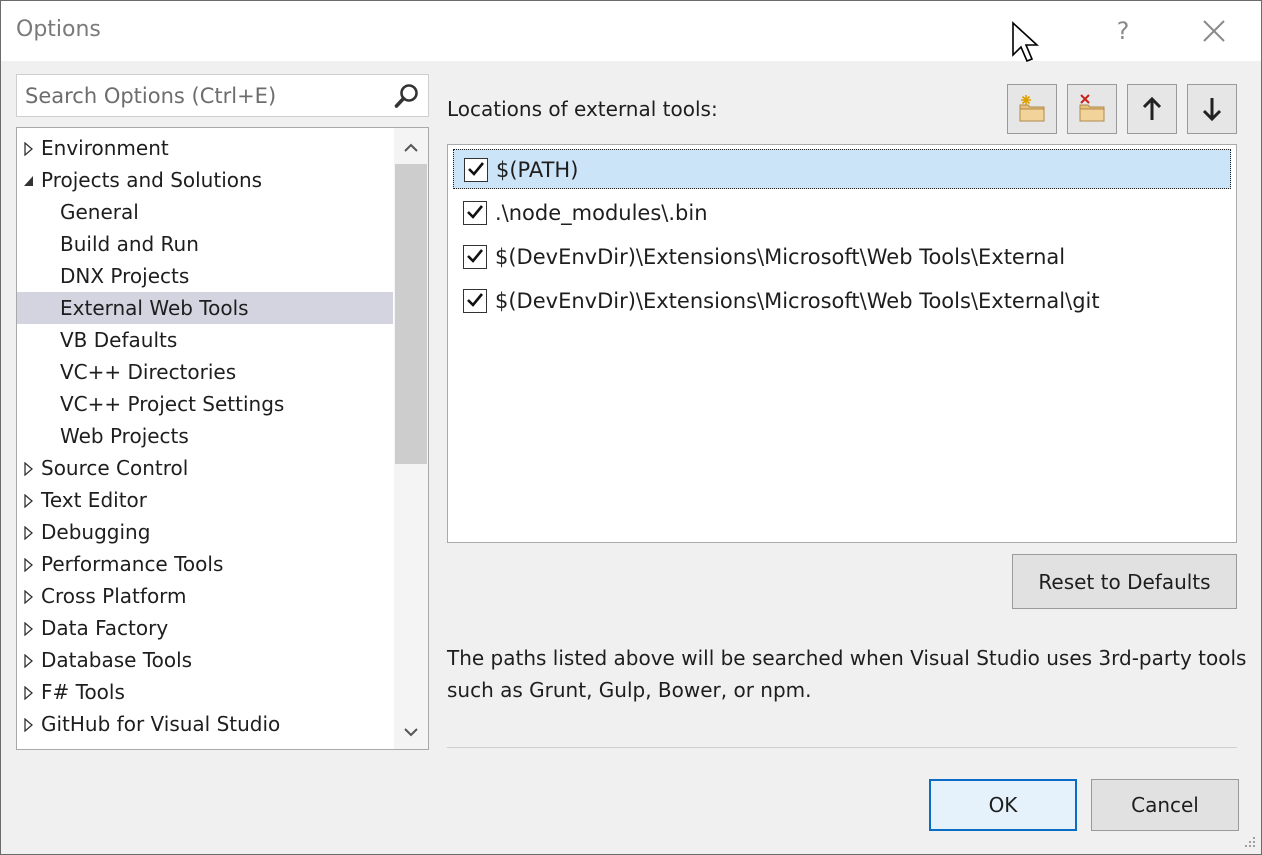 This screenshot has width=1262, height=855. I want to click on chevron-up-icon, so click(411, 147).